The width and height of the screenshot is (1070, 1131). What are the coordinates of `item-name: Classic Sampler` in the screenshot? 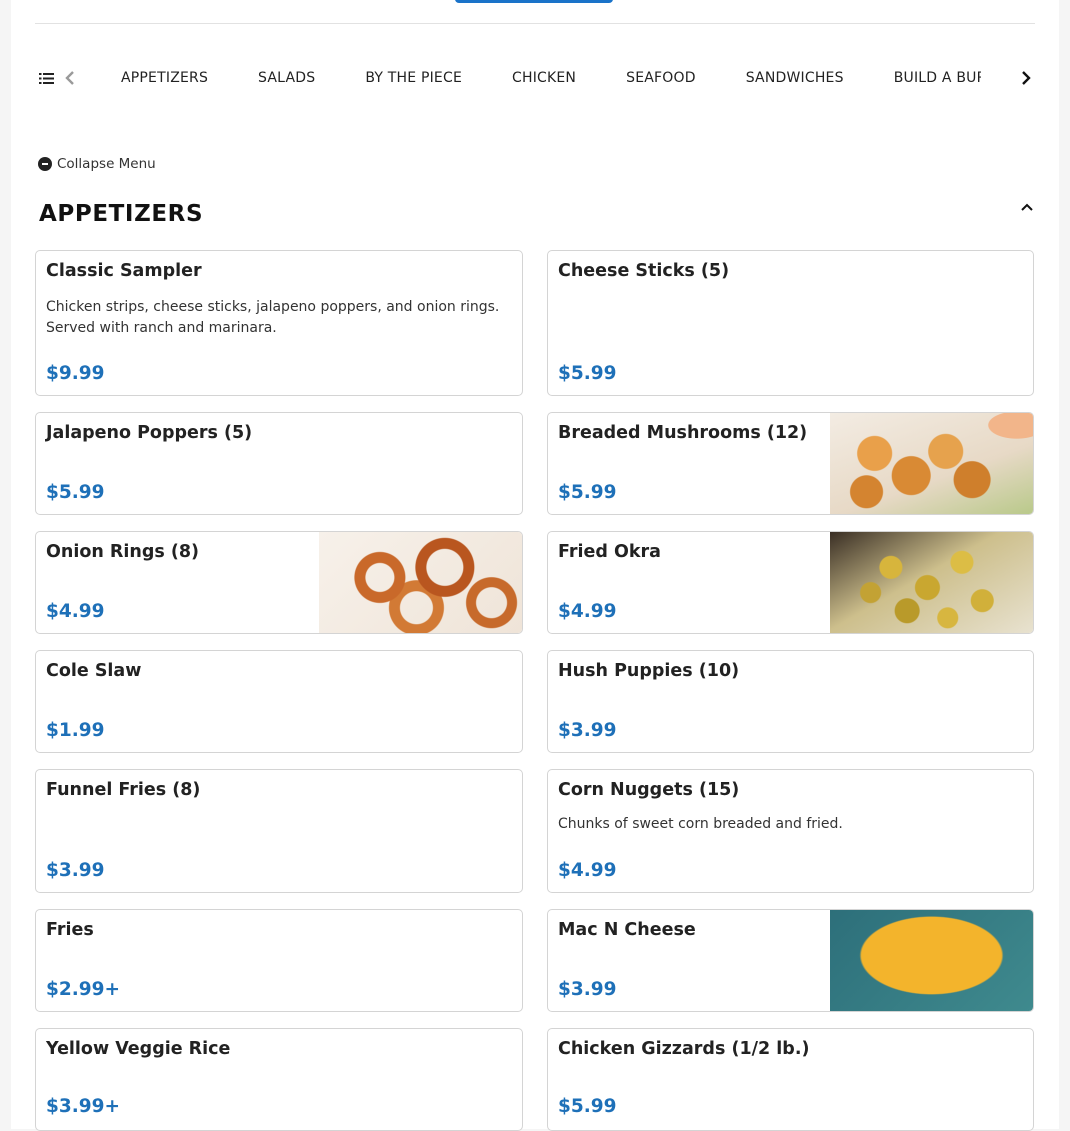 It's located at (124, 271).